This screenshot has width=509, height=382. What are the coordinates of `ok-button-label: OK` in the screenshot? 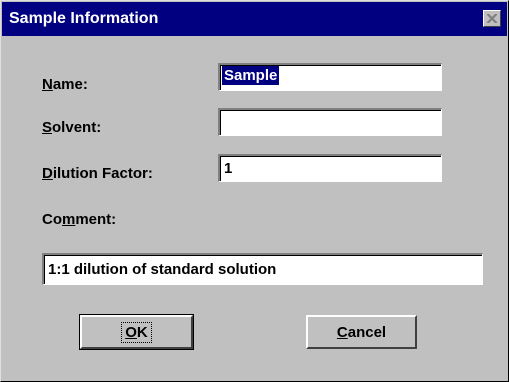 It's located at (136, 332).